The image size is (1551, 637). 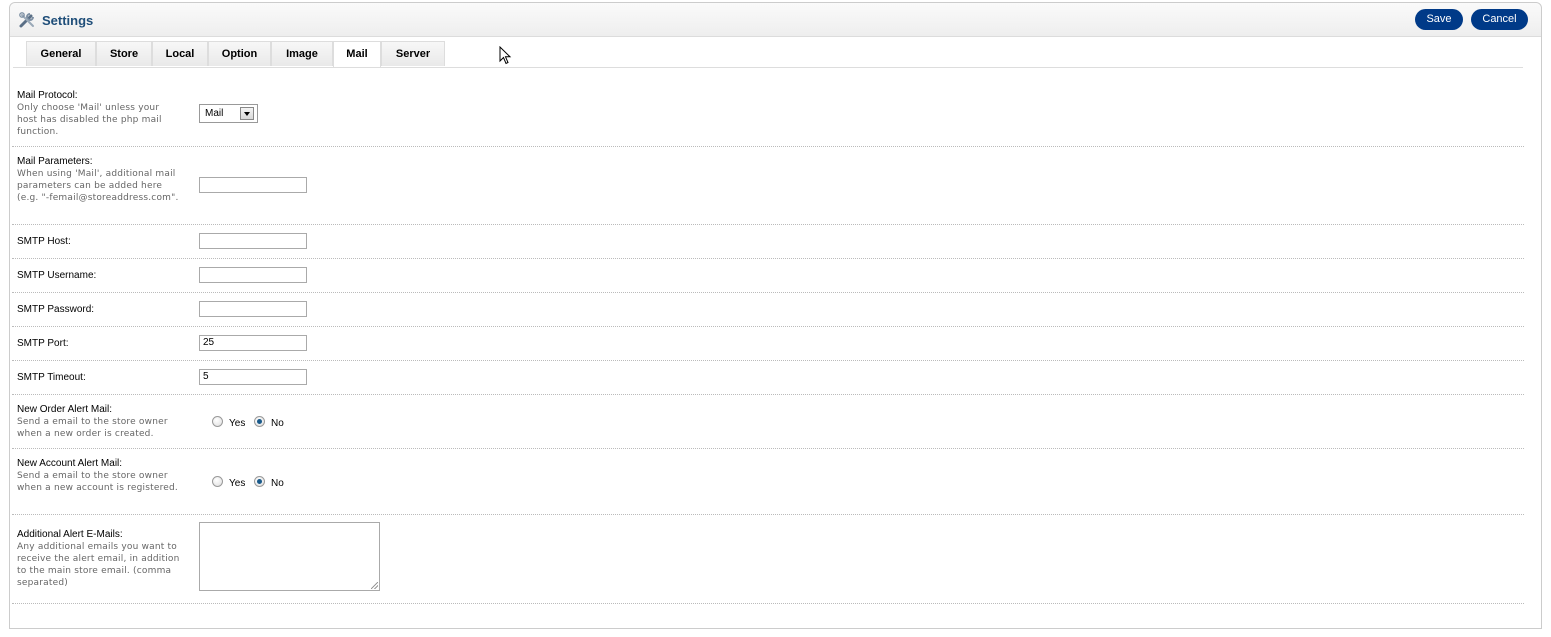 What do you see at coordinates (44, 241) in the screenshot?
I see `smtp-host-label: SMTP Host:` at bounding box center [44, 241].